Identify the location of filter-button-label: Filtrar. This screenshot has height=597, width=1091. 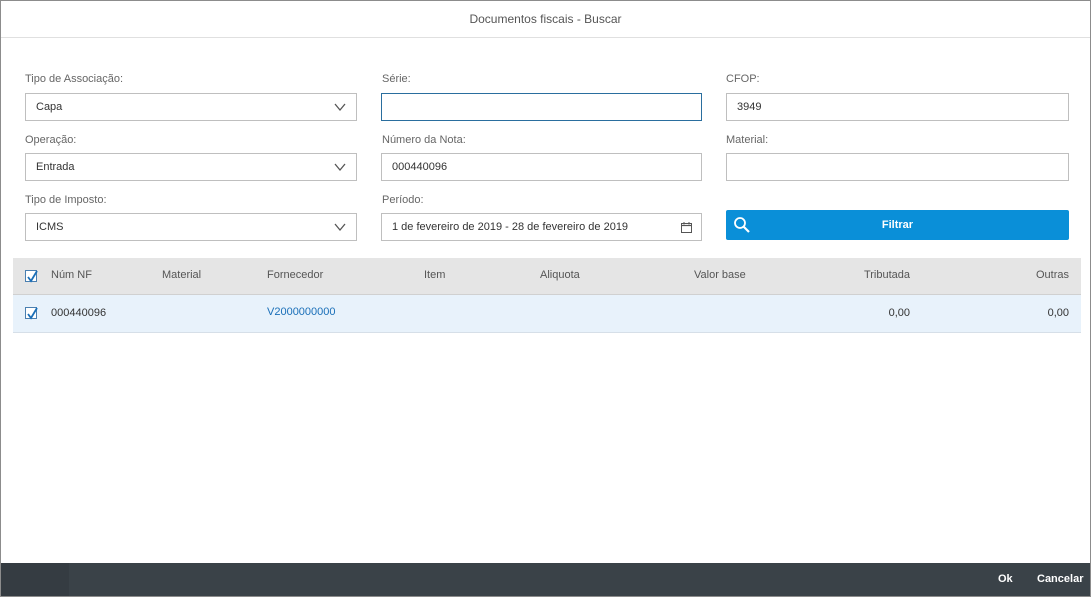
(897, 225).